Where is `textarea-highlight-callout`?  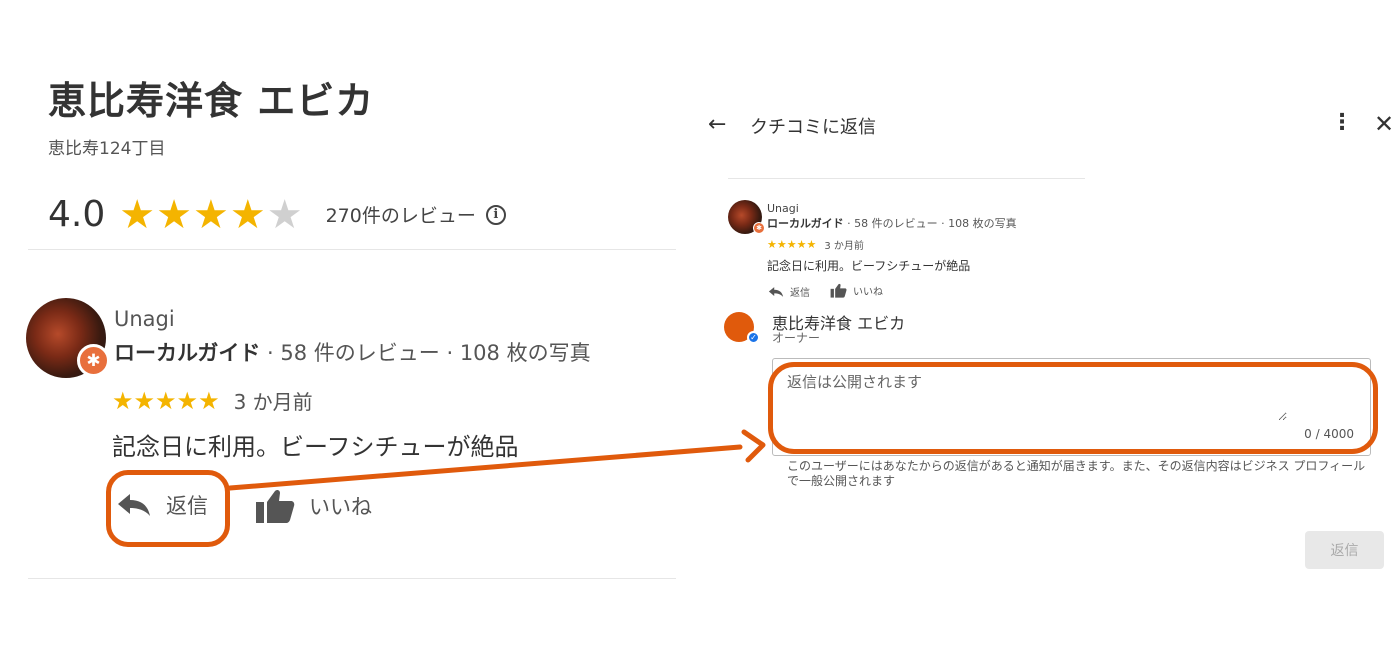 textarea-highlight-callout is located at coordinates (1073, 408).